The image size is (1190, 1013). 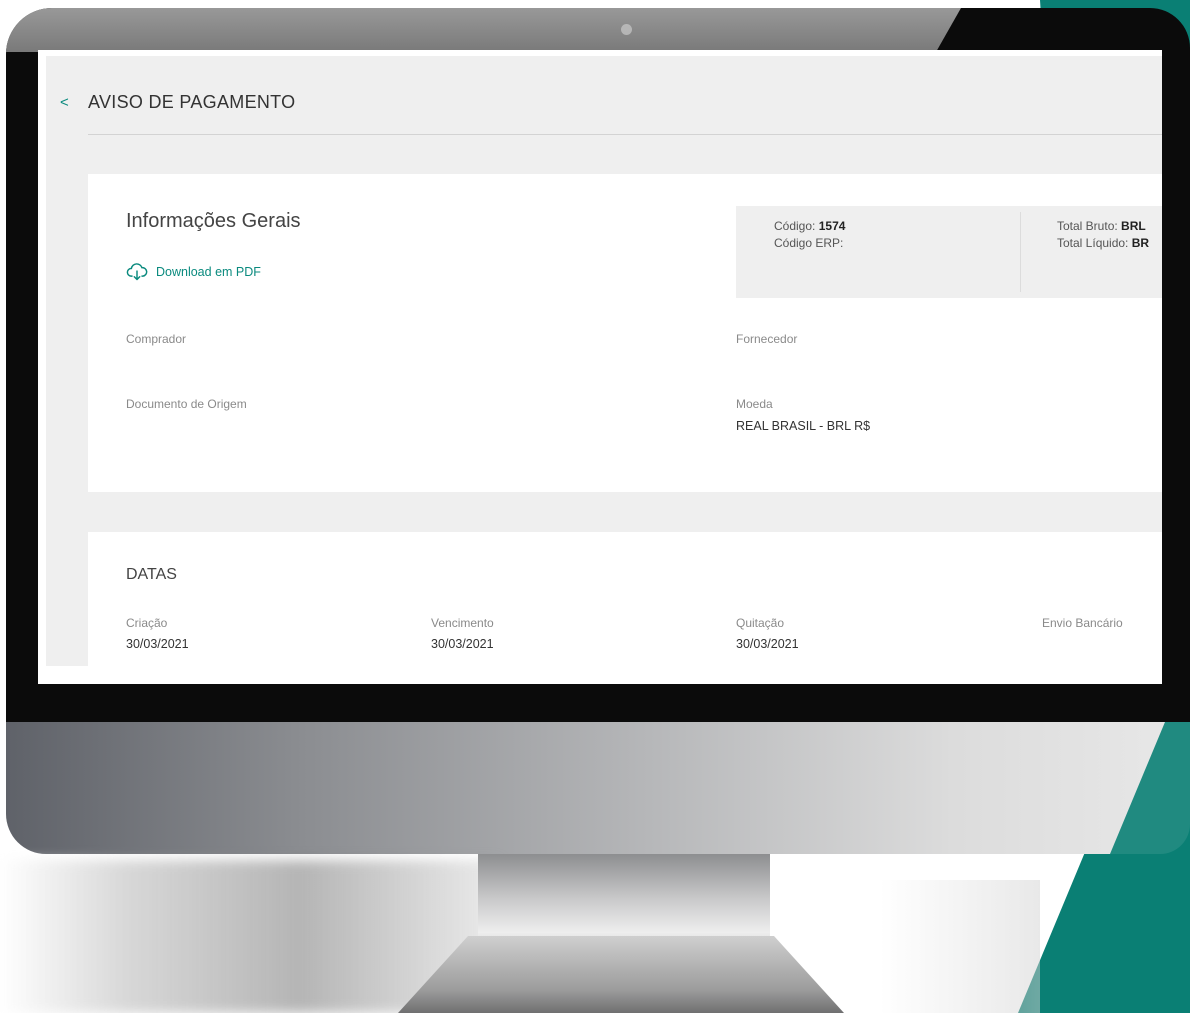 What do you see at coordinates (1020, 252) in the screenshot?
I see `summary-divider` at bounding box center [1020, 252].